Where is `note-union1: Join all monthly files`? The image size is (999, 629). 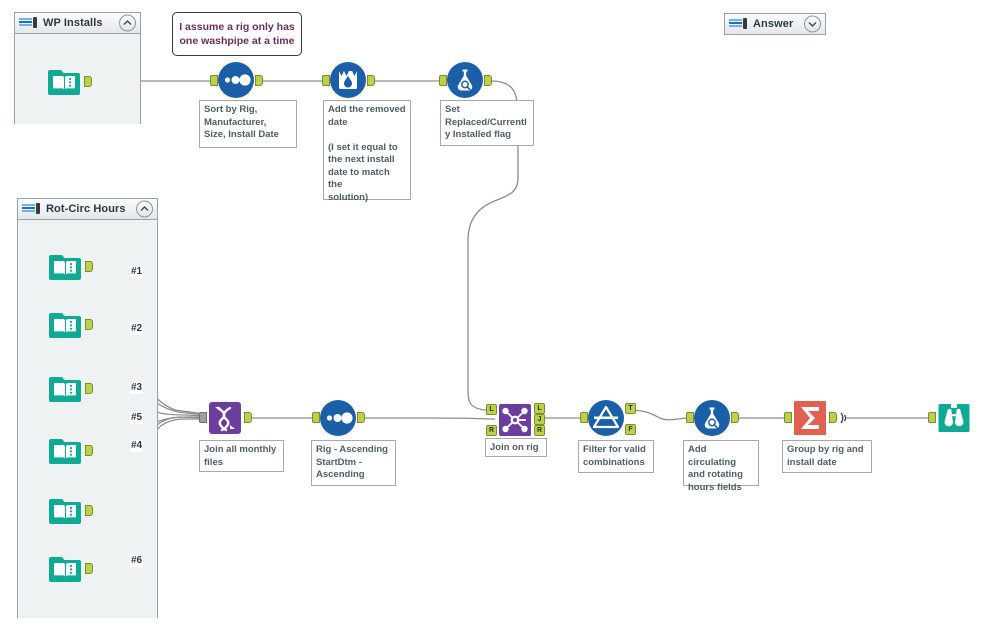 note-union1: Join all monthly files is located at coordinates (241, 456).